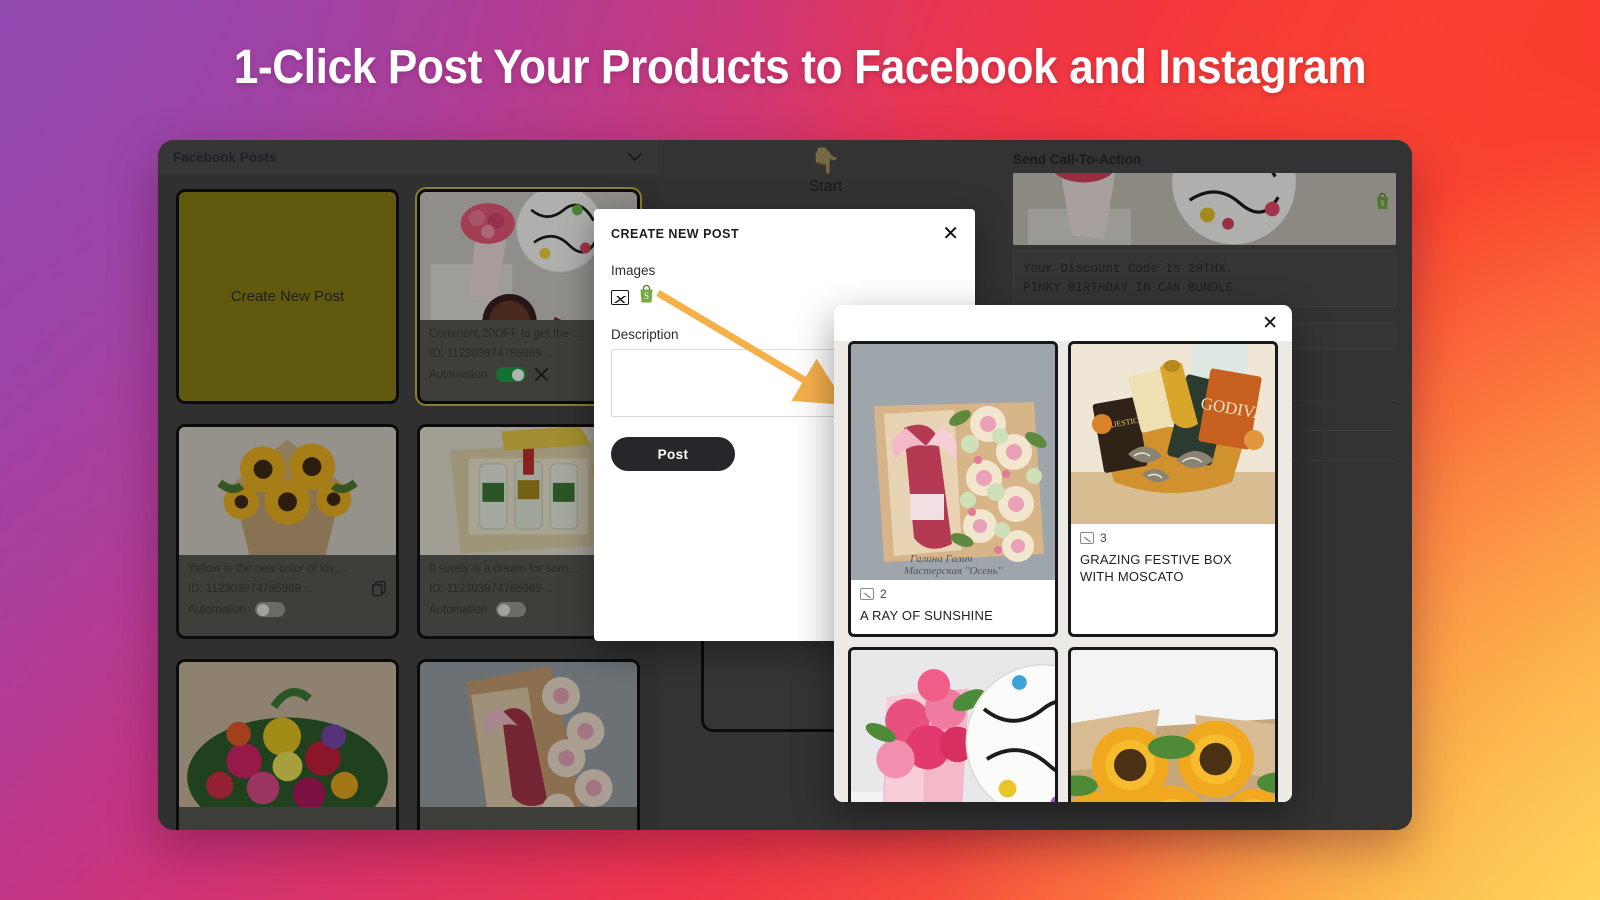 This screenshot has height=900, width=1600. I want to click on product-name: A RAY OF SUNSHINE, so click(926, 615).